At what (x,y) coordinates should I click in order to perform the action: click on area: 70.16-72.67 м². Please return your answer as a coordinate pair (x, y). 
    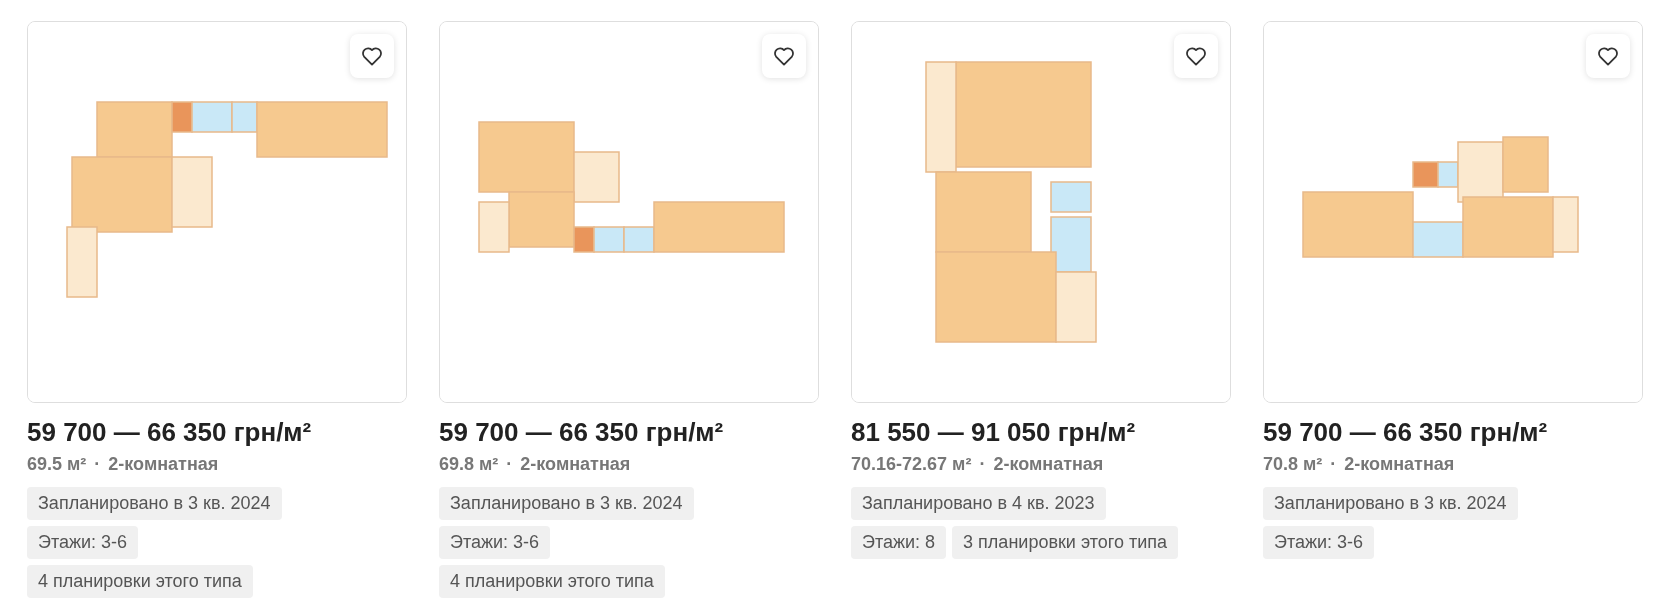
    Looking at the image, I should click on (911, 464).